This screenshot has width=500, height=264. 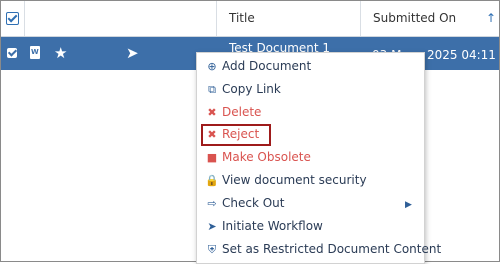 I want to click on menu-item-set-restricted-content: ⛨ Set as Restricted Document Content, so click(x=323, y=249).